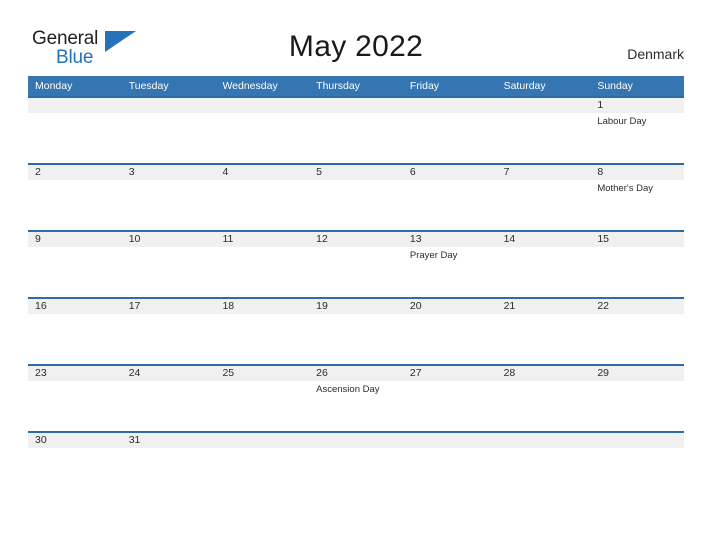 The height and width of the screenshot is (550, 712). Describe the element at coordinates (637, 105) in the screenshot. I see `day-number: 1` at that location.